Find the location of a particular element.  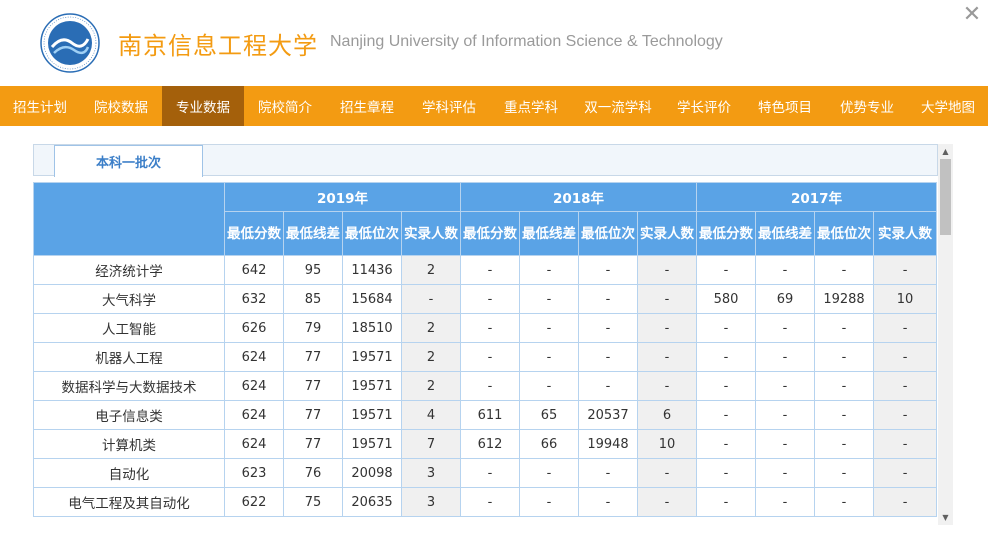

nav-item-9: 学长评价 is located at coordinates (704, 106).